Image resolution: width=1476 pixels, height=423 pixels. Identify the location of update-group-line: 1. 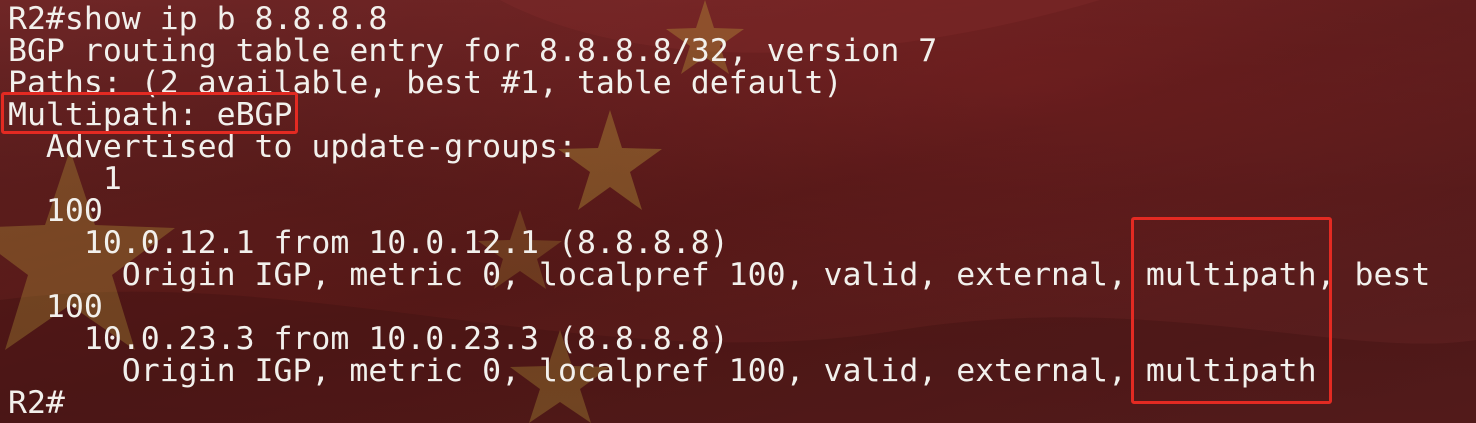
(65, 179).